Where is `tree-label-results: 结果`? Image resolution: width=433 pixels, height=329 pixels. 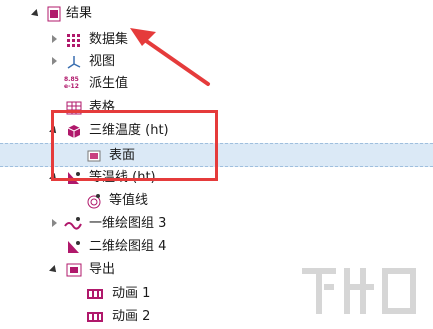 tree-label-results: 结果 is located at coordinates (79, 13).